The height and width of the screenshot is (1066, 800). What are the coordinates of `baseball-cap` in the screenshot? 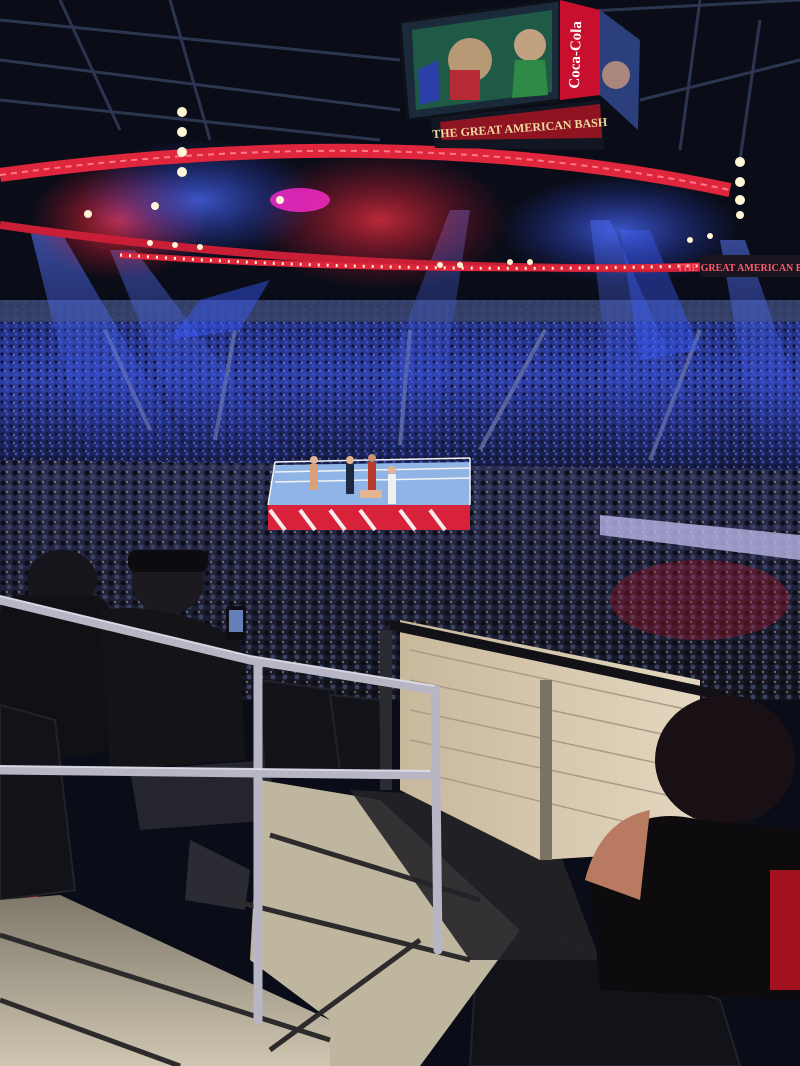 It's located at (168, 561).